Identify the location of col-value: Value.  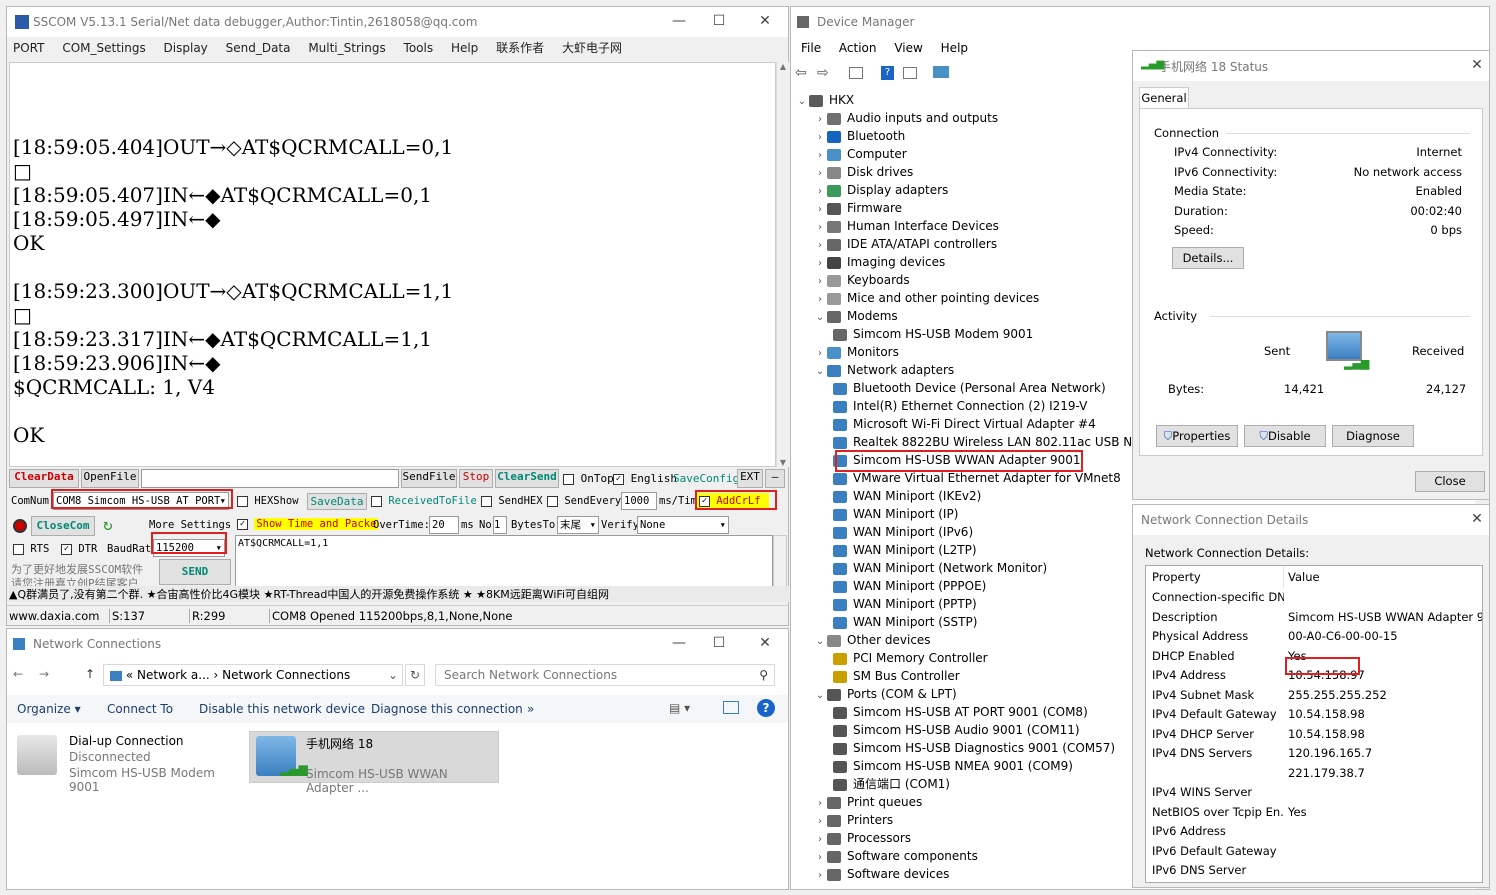
(1383, 577).